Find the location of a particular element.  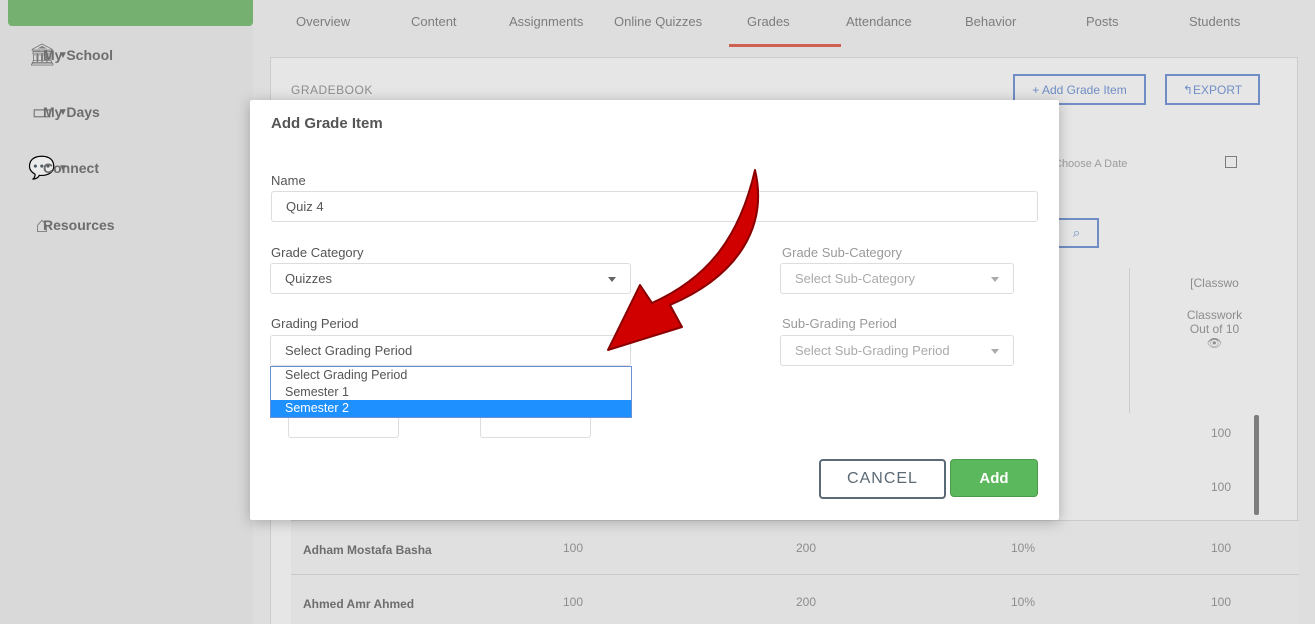

grade-category-select: Quizzes is located at coordinates (450, 278).